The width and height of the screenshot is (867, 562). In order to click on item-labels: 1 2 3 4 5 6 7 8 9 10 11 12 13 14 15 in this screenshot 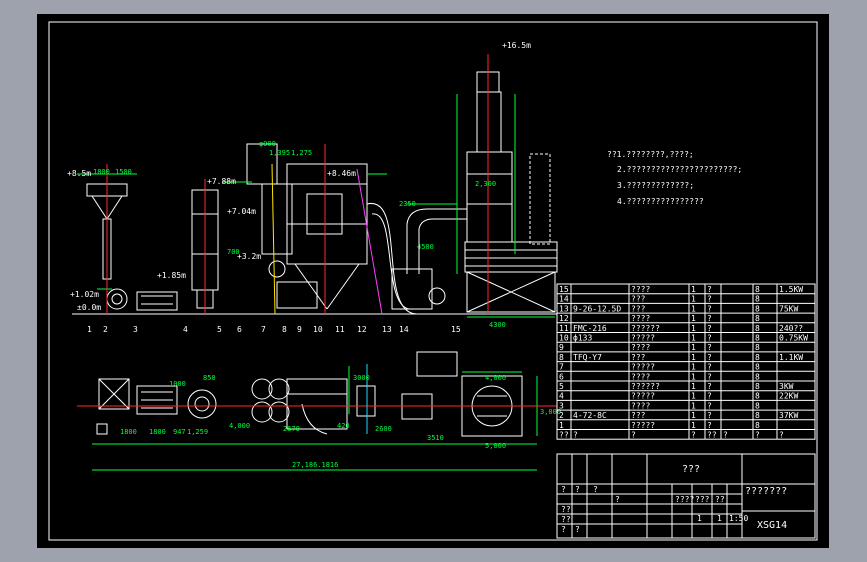, I will do `click(274, 329)`.